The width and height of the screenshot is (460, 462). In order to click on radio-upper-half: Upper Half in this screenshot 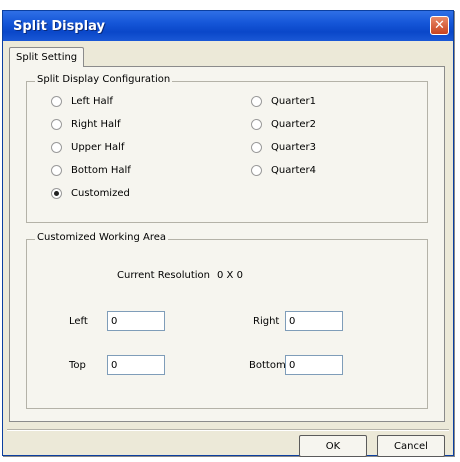, I will do `click(87, 147)`.